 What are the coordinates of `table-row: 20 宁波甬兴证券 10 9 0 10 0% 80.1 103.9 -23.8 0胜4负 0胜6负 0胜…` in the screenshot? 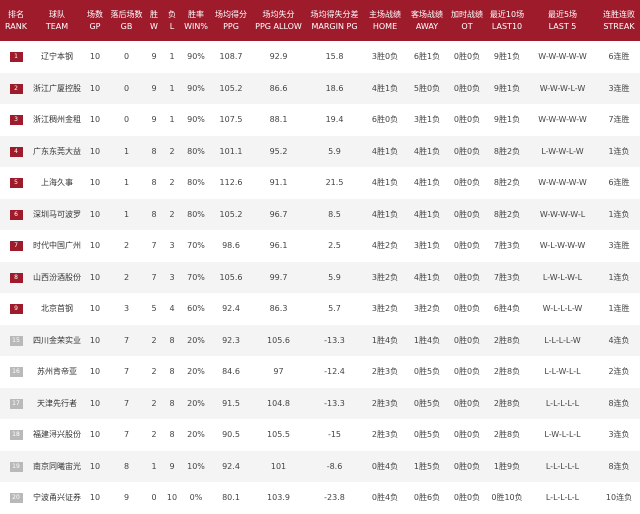 It's located at (320, 498).